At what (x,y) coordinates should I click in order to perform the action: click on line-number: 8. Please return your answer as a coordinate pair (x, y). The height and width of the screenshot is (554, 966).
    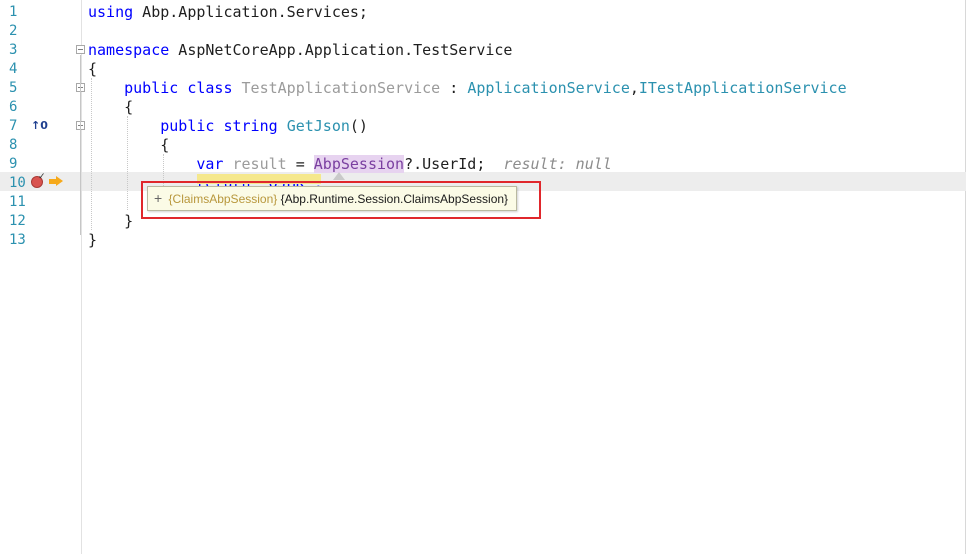
    Looking at the image, I should click on (13, 145).